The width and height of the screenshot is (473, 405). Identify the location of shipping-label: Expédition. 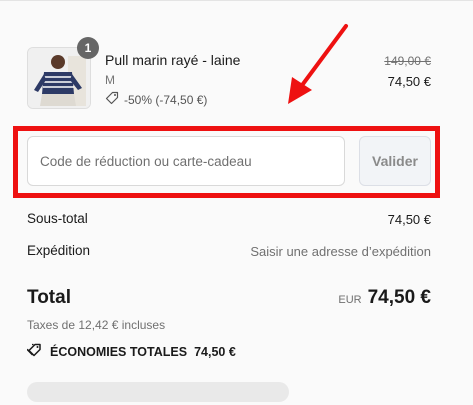
(59, 250).